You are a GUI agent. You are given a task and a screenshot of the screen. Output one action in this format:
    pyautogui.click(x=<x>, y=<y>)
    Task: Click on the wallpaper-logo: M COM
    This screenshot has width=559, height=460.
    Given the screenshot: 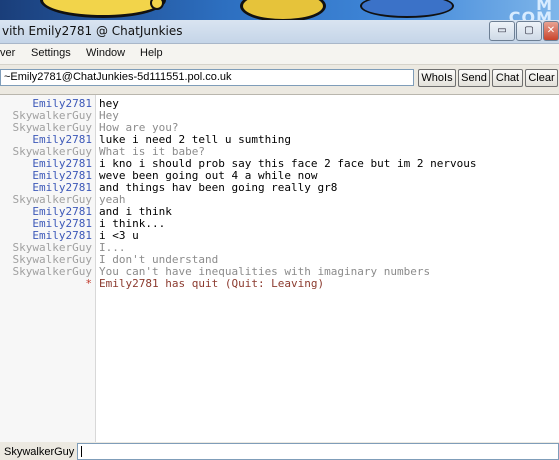 What is the action you would take?
    pyautogui.click(x=531, y=11)
    